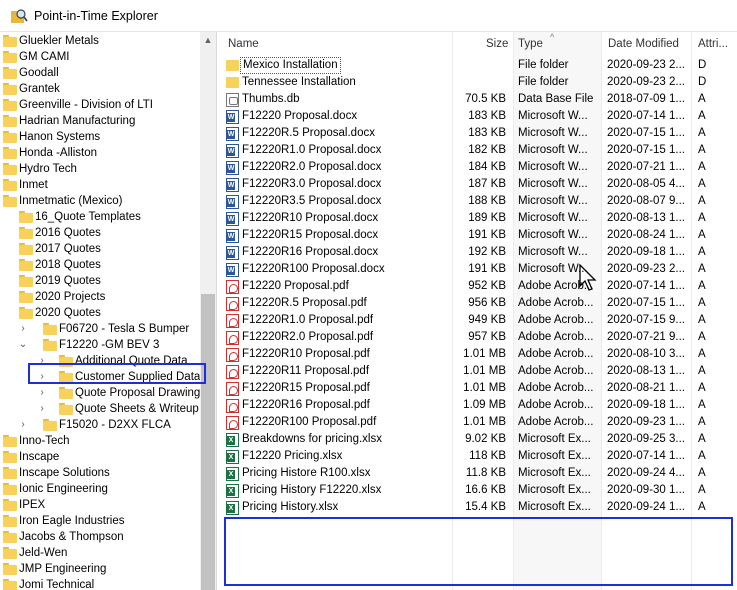  What do you see at coordinates (497, 44) in the screenshot?
I see `column-header-size: Size` at bounding box center [497, 44].